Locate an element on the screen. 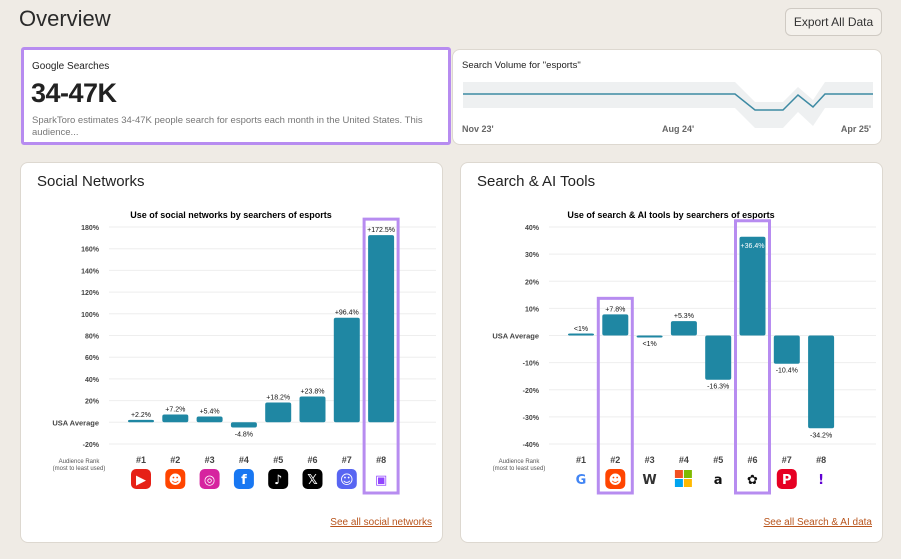 The image size is (901, 559). data-label: +2.2% is located at coordinates (141, 415).